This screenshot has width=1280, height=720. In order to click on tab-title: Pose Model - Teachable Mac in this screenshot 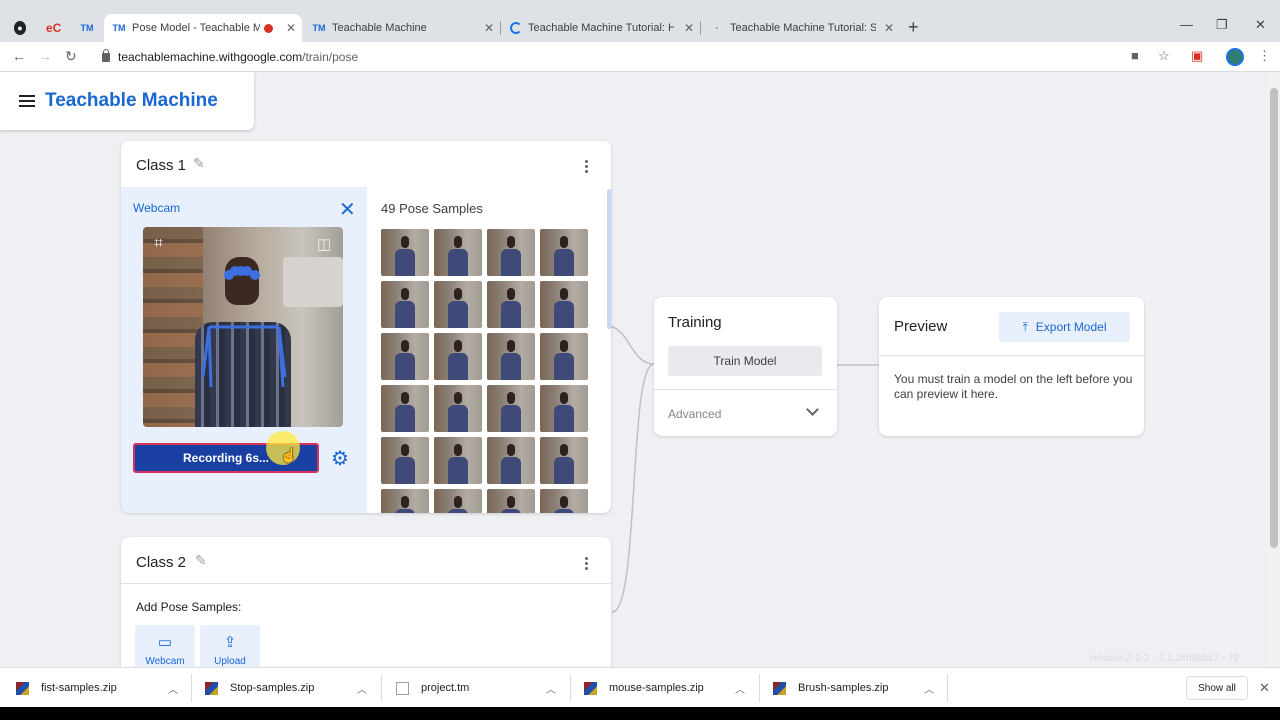, I will do `click(196, 28)`.